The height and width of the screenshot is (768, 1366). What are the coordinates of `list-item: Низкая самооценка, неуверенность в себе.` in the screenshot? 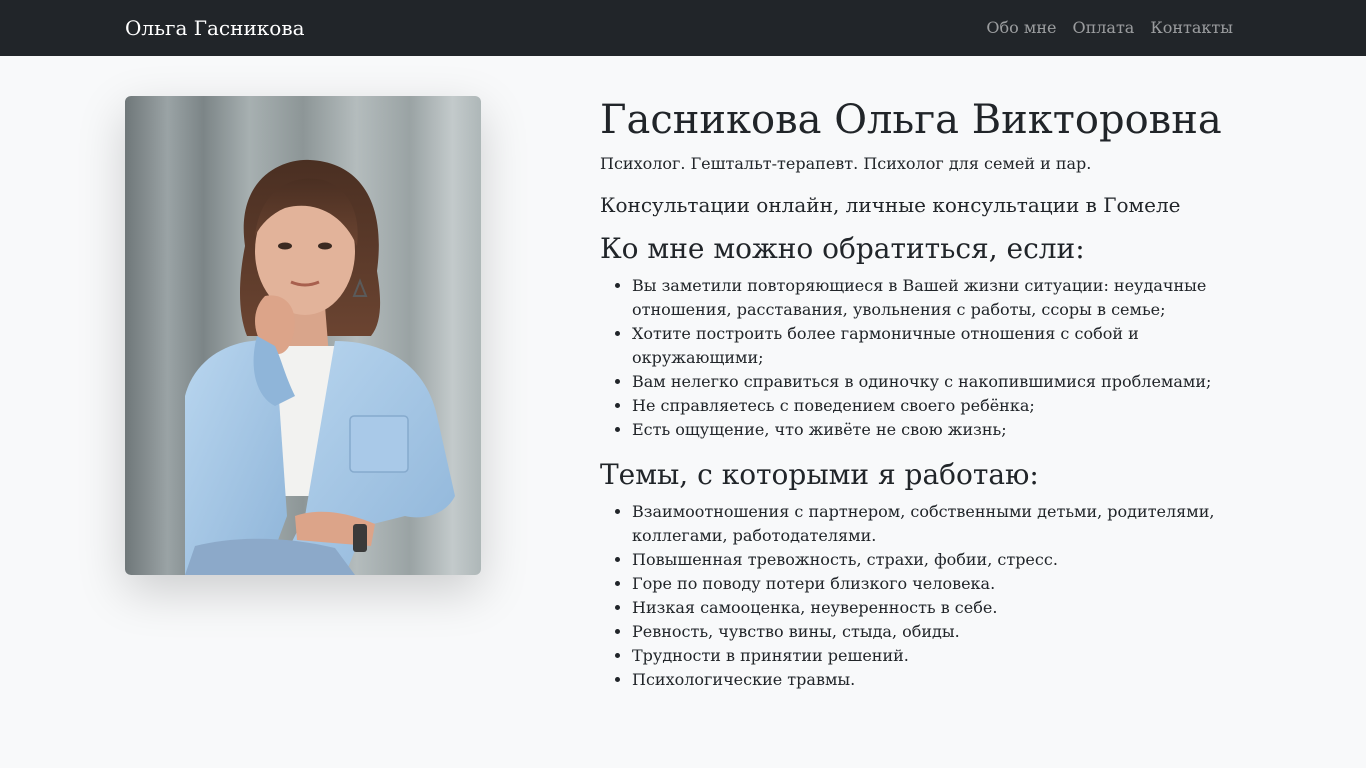 It's located at (936, 608).